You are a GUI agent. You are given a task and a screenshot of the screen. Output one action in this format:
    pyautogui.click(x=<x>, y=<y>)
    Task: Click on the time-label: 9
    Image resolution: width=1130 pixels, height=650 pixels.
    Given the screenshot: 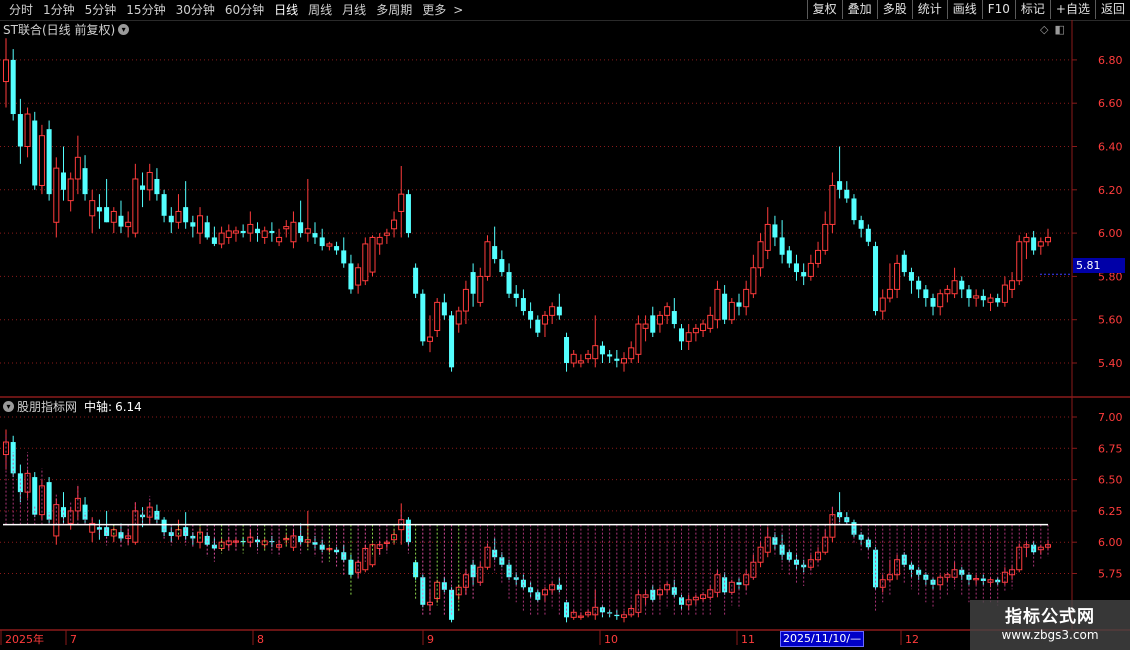 What is the action you would take?
    pyautogui.click(x=430, y=639)
    